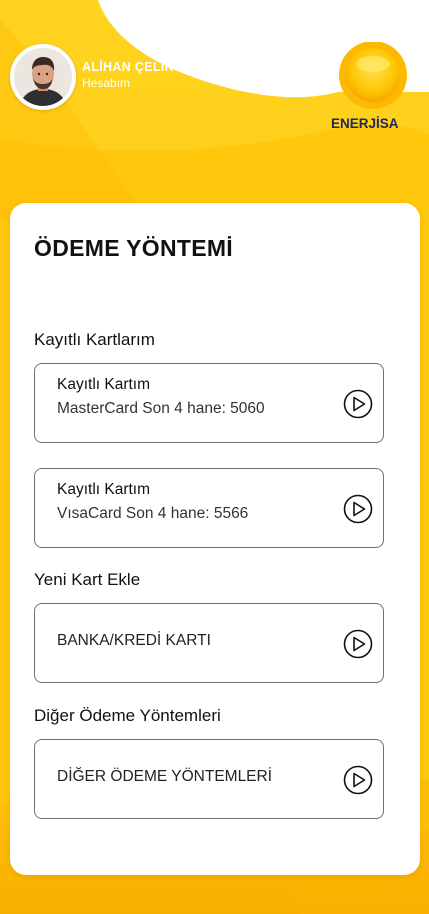 The image size is (429, 914). Describe the element at coordinates (133, 248) in the screenshot. I see `page-title: ÖDEME YÖNTEMİ` at that location.